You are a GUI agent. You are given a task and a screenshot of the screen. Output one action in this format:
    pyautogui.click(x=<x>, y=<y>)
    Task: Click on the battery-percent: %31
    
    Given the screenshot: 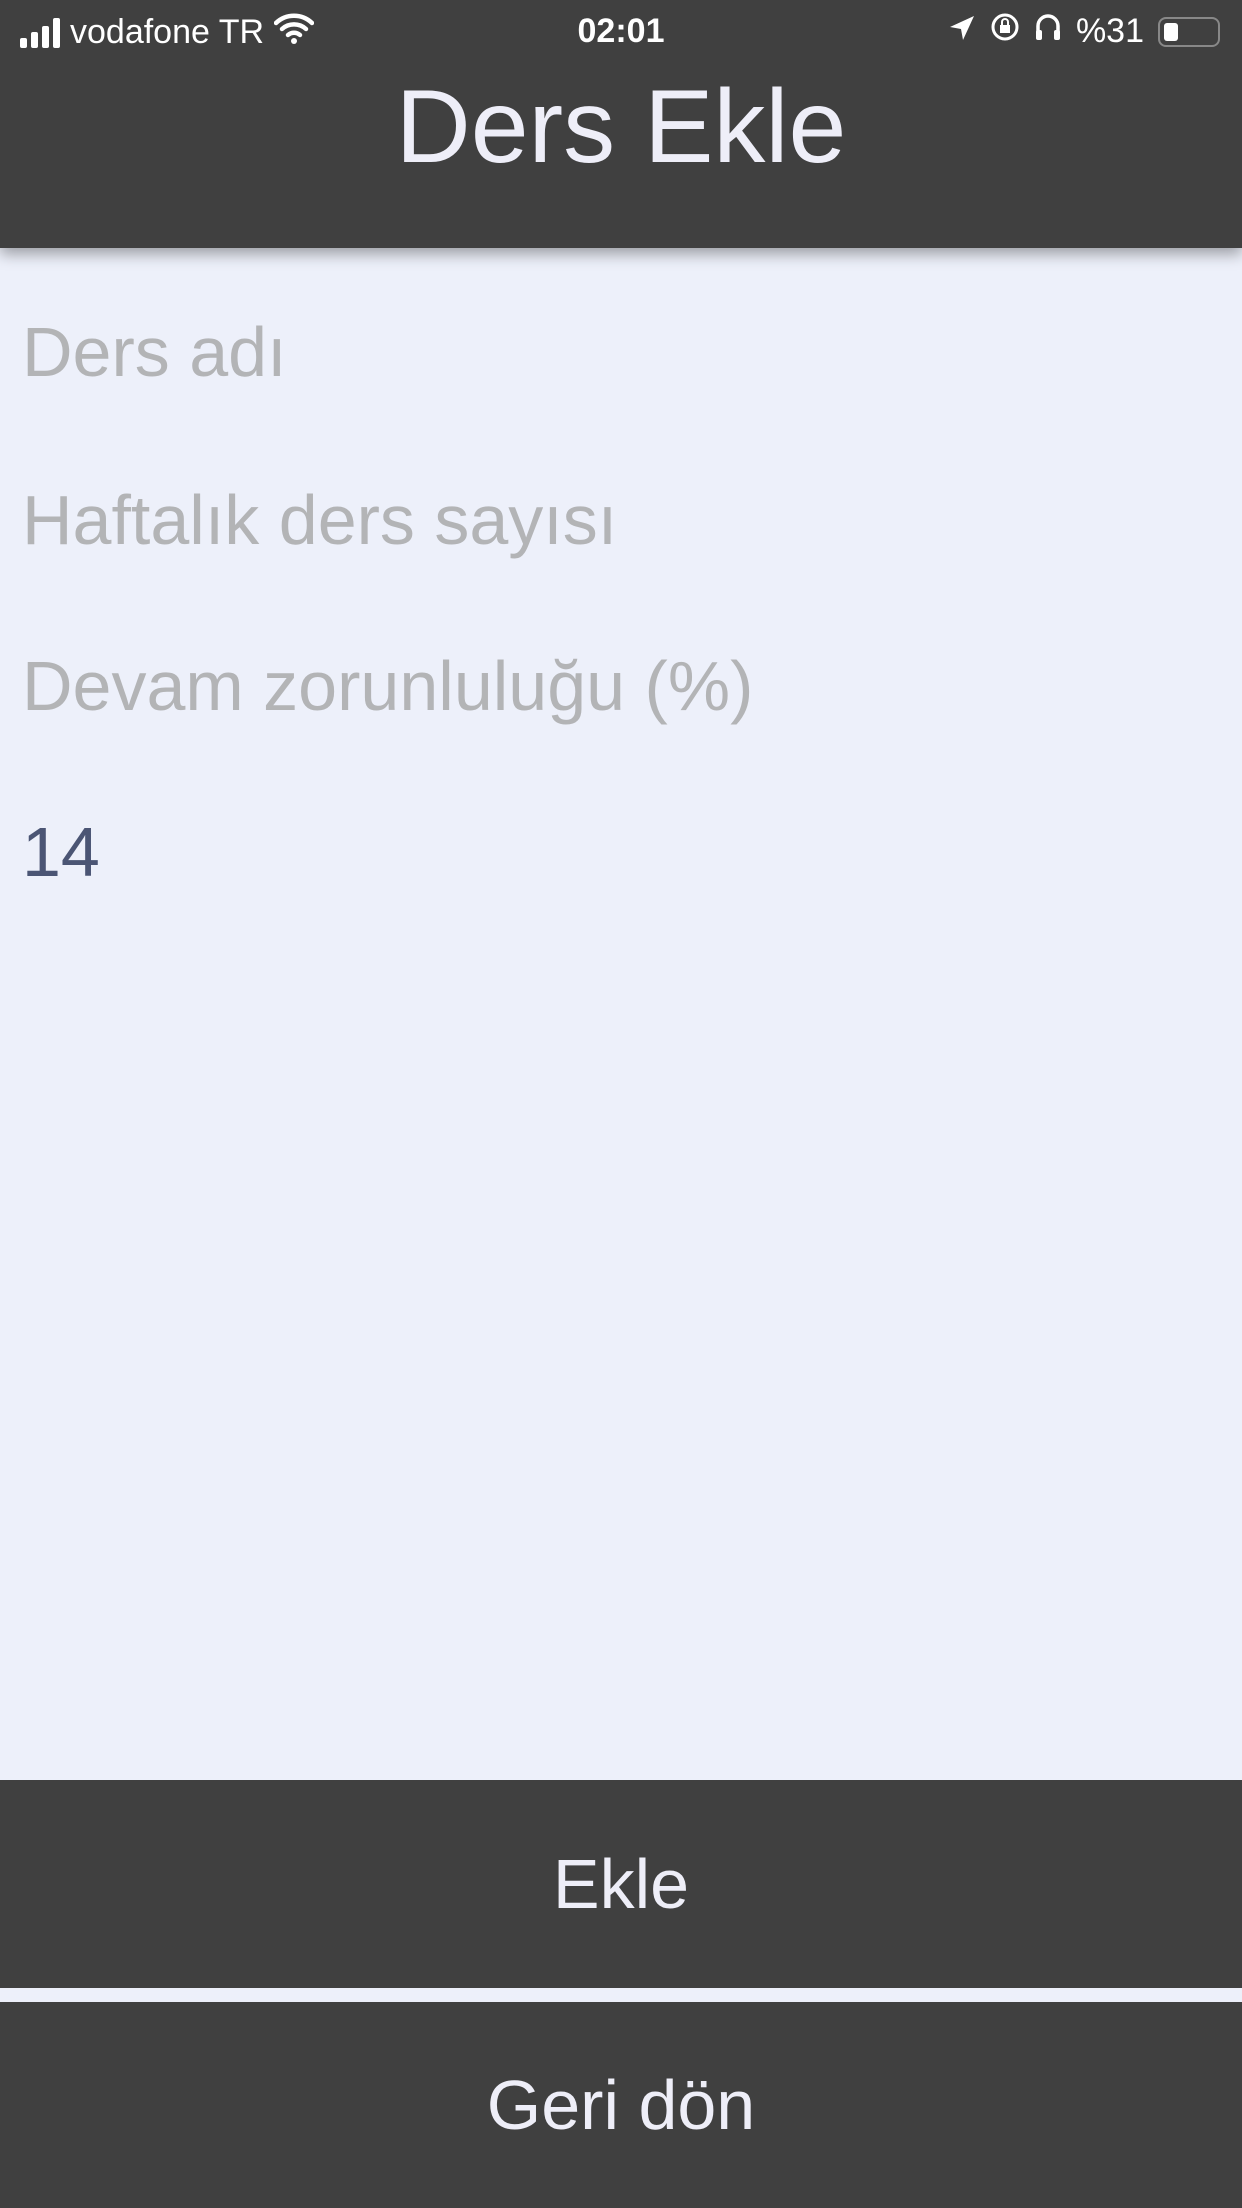 What is the action you would take?
    pyautogui.click(x=1109, y=31)
    